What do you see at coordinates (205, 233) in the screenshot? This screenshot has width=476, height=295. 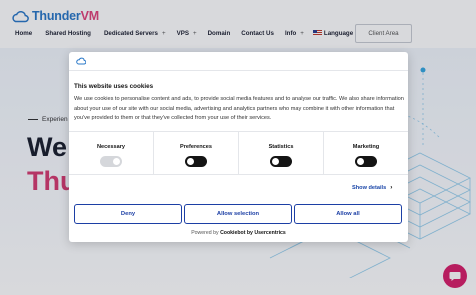 I see `powered-prefix: Powered by` at bounding box center [205, 233].